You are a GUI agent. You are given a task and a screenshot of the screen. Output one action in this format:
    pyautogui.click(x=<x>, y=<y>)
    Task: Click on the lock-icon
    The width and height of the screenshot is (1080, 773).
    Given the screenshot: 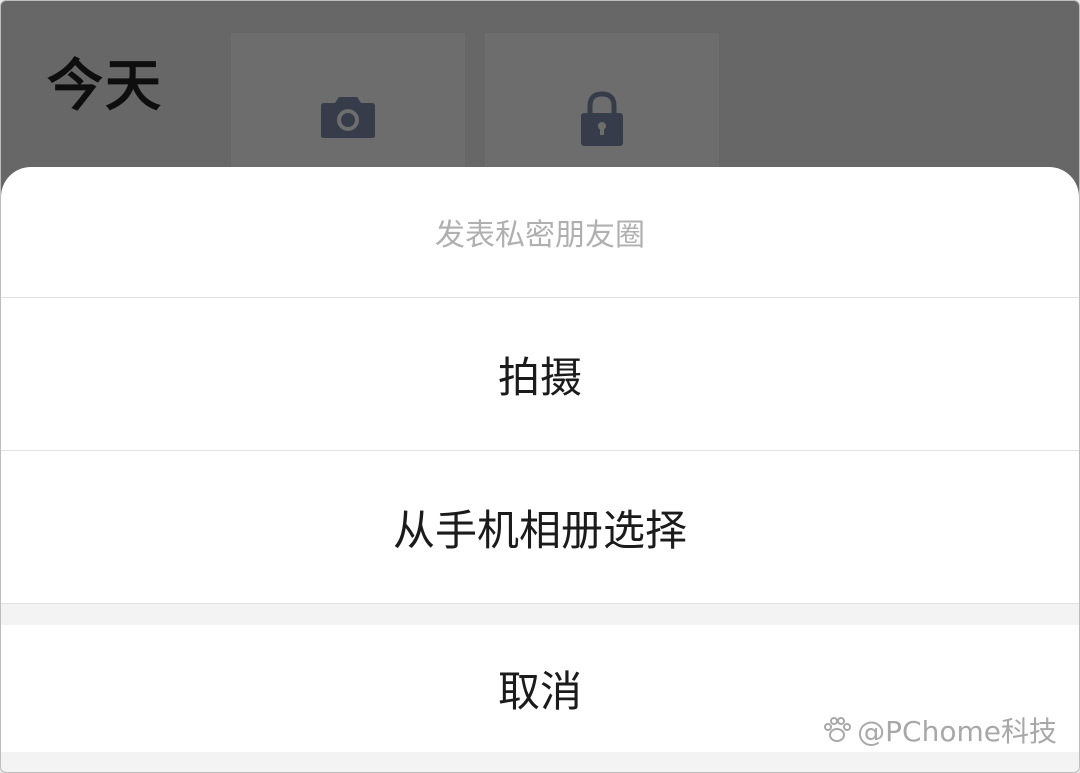 What is the action you would take?
    pyautogui.click(x=602, y=118)
    